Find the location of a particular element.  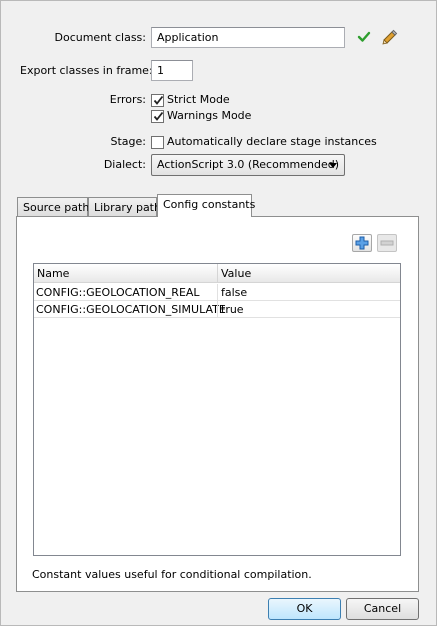

warnings-mode-checkbox: Warnings Mode is located at coordinates (211, 117).